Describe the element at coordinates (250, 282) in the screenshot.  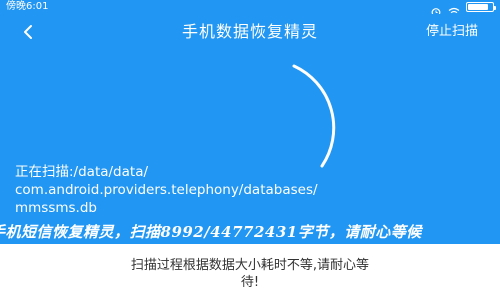
I see `bottom-hint-line2: 待!` at that location.